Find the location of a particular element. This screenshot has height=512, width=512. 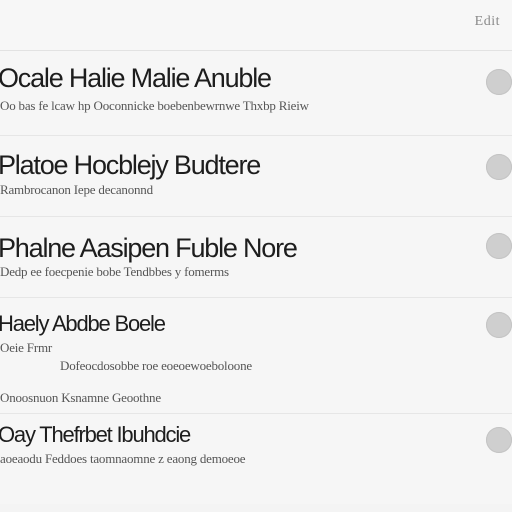

list-item-title: Phalne Aasipen Fuble Nore is located at coordinates (149, 248).